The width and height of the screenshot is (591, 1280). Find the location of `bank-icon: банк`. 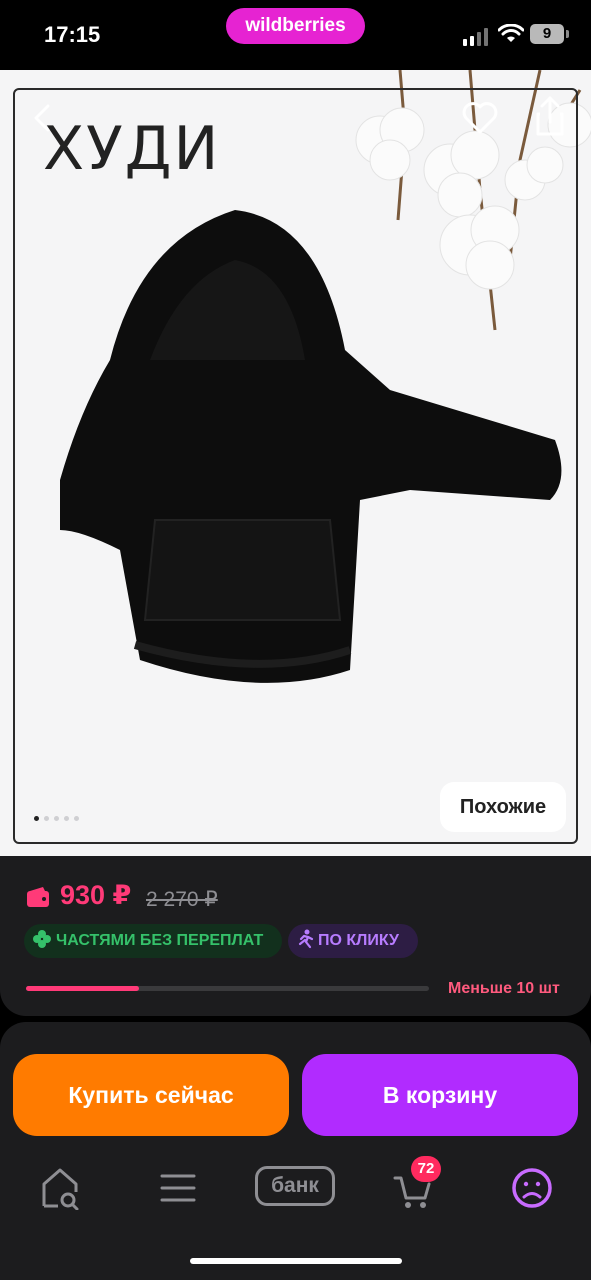

bank-icon: банк is located at coordinates (295, 1188).